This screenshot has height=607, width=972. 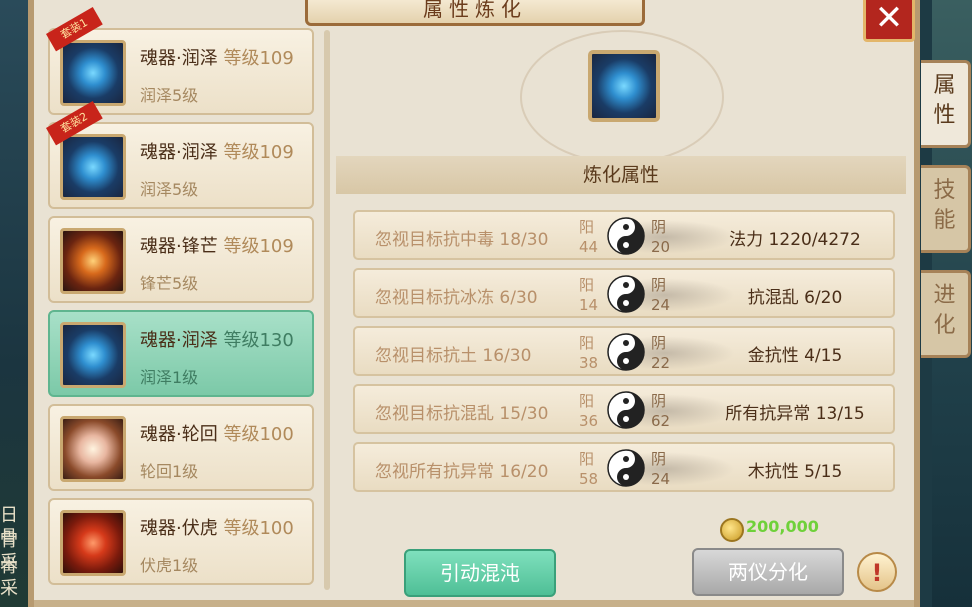 I want to click on attribute-row: 忽视目标抗冰冻 6/30 阳 14 阴 24 抗混乱 6/20, so click(x=624, y=293).